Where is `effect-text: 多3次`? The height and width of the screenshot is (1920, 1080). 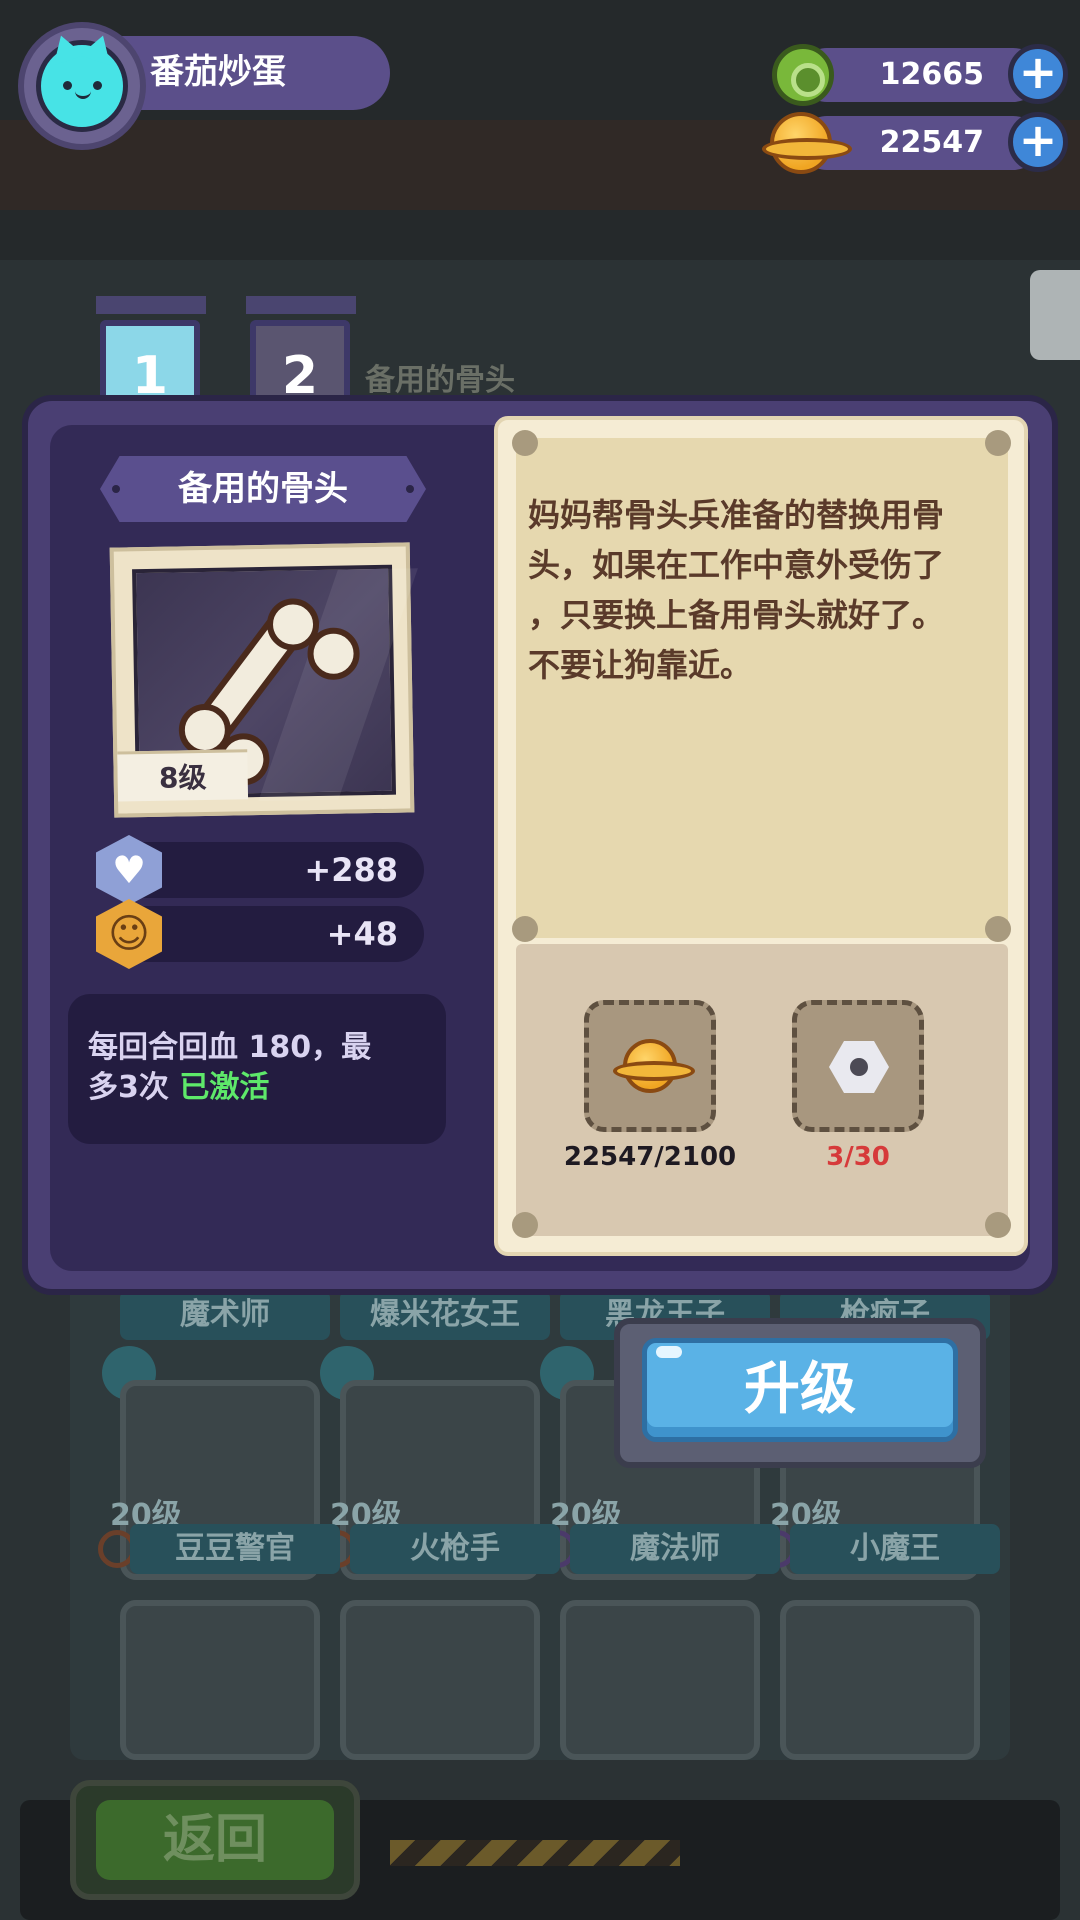
effect-text: 多3次 is located at coordinates (128, 1087).